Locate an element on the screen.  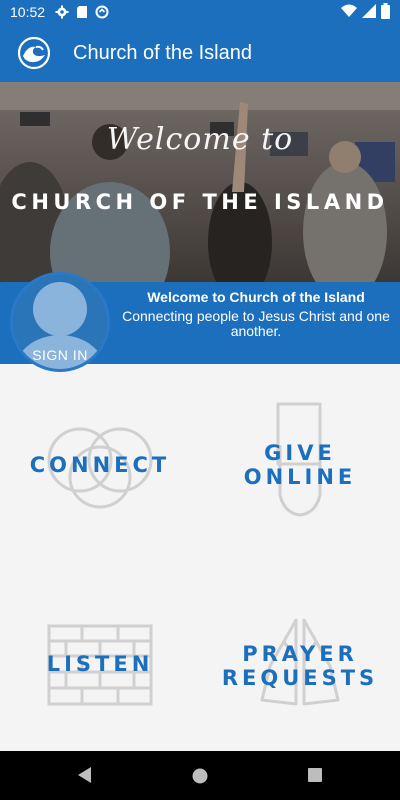
system-nav-bar is located at coordinates (200, 775).